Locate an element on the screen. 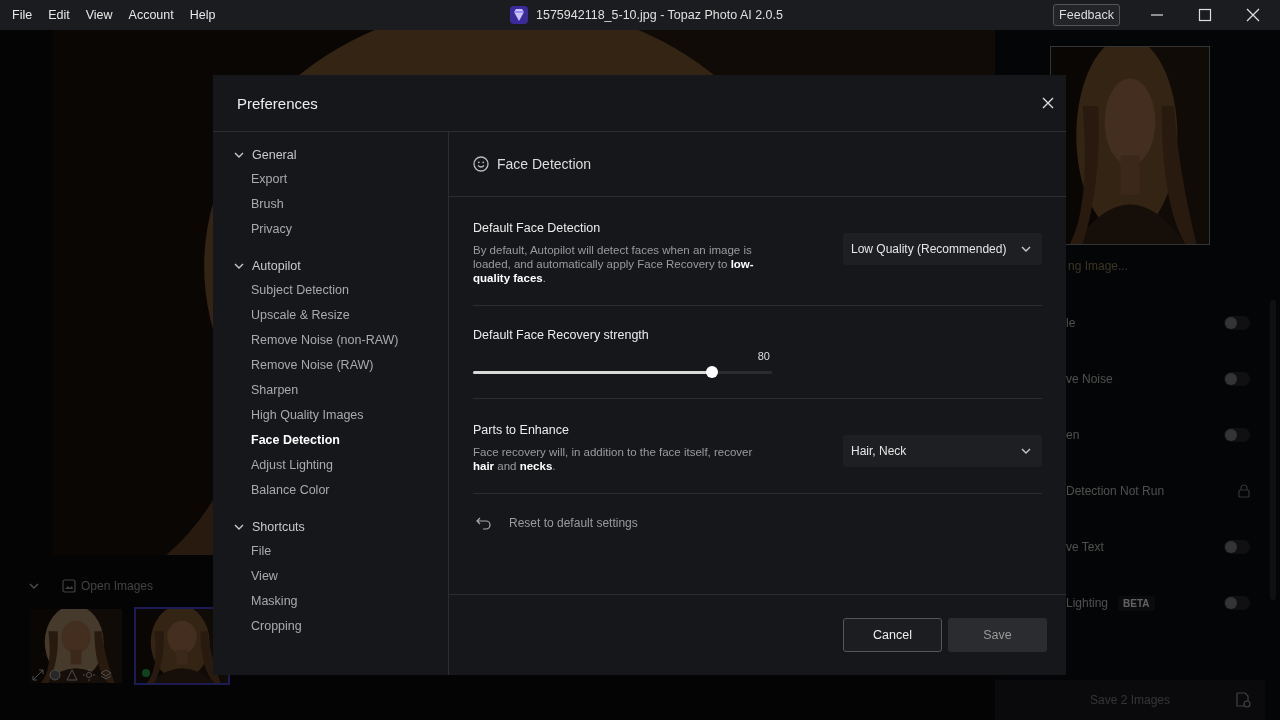  nav-item: Brush is located at coordinates (330, 204).